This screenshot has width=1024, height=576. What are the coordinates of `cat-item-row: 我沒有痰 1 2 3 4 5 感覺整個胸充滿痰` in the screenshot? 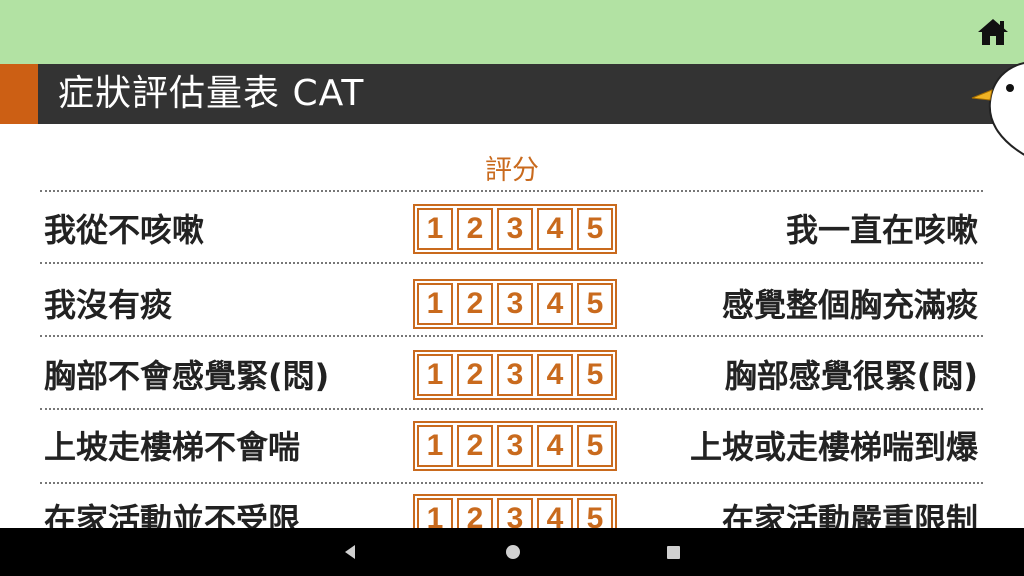 It's located at (512, 305).